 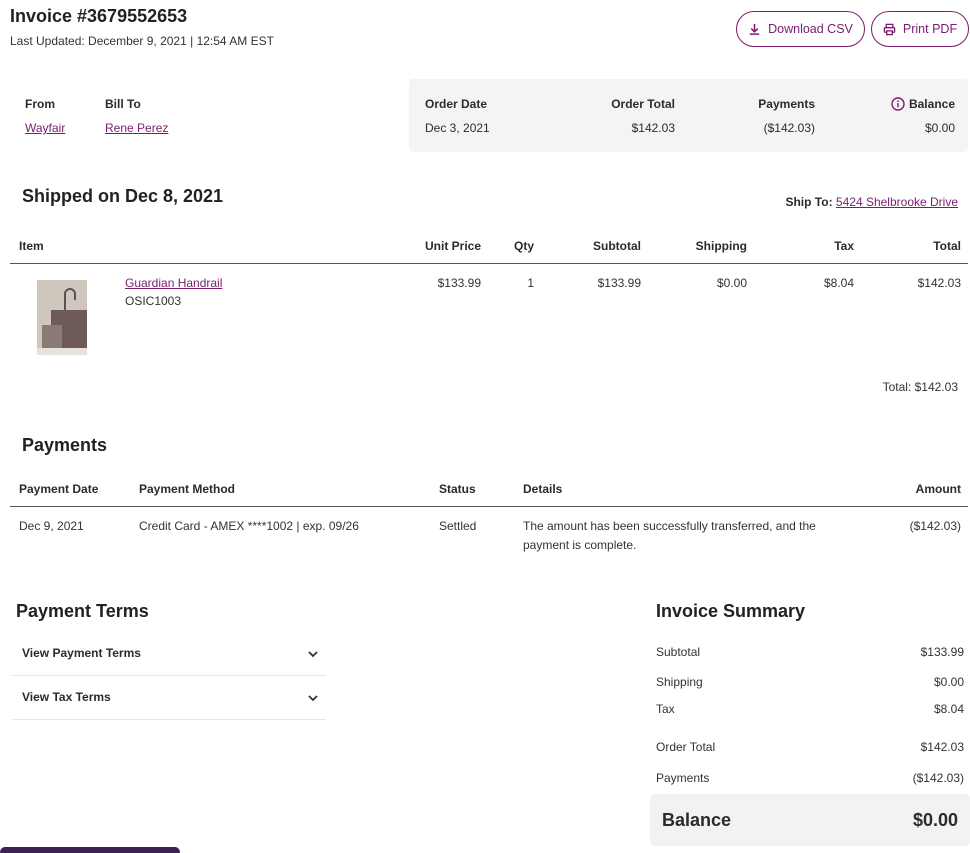 I want to click on cell-shipping: $0.00, so click(x=731, y=283).